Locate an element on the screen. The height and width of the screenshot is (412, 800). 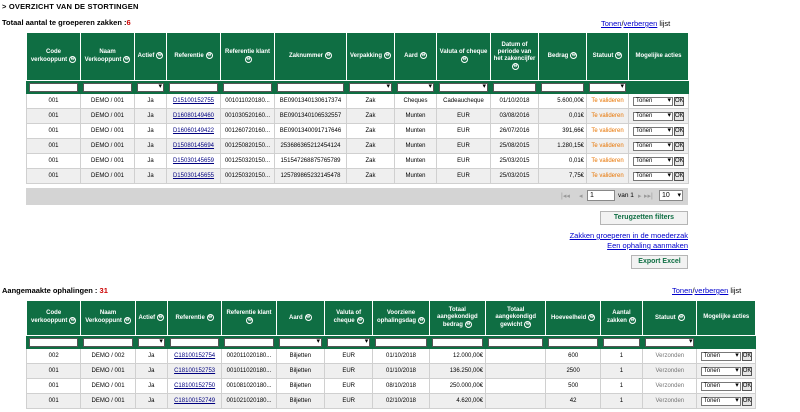
column-header-verpakking: Verpakking ⊖ is located at coordinates (370, 56).